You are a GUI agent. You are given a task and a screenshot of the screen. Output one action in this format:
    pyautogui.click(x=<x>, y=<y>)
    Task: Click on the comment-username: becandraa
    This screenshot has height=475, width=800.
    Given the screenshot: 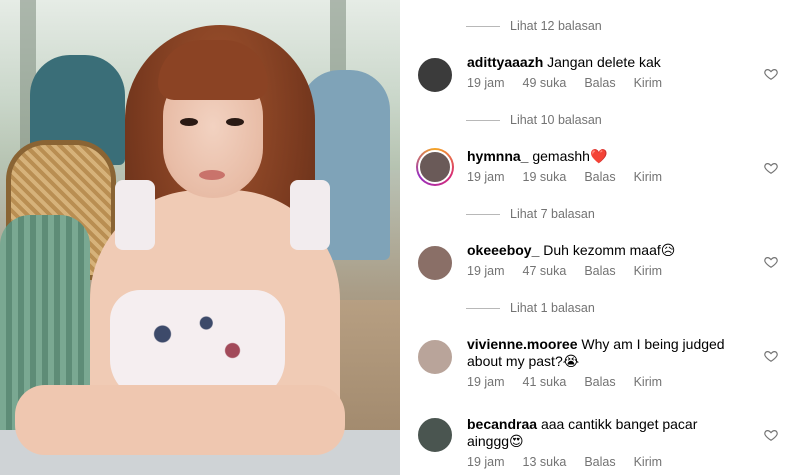 What is the action you would take?
    pyautogui.click(x=504, y=424)
    